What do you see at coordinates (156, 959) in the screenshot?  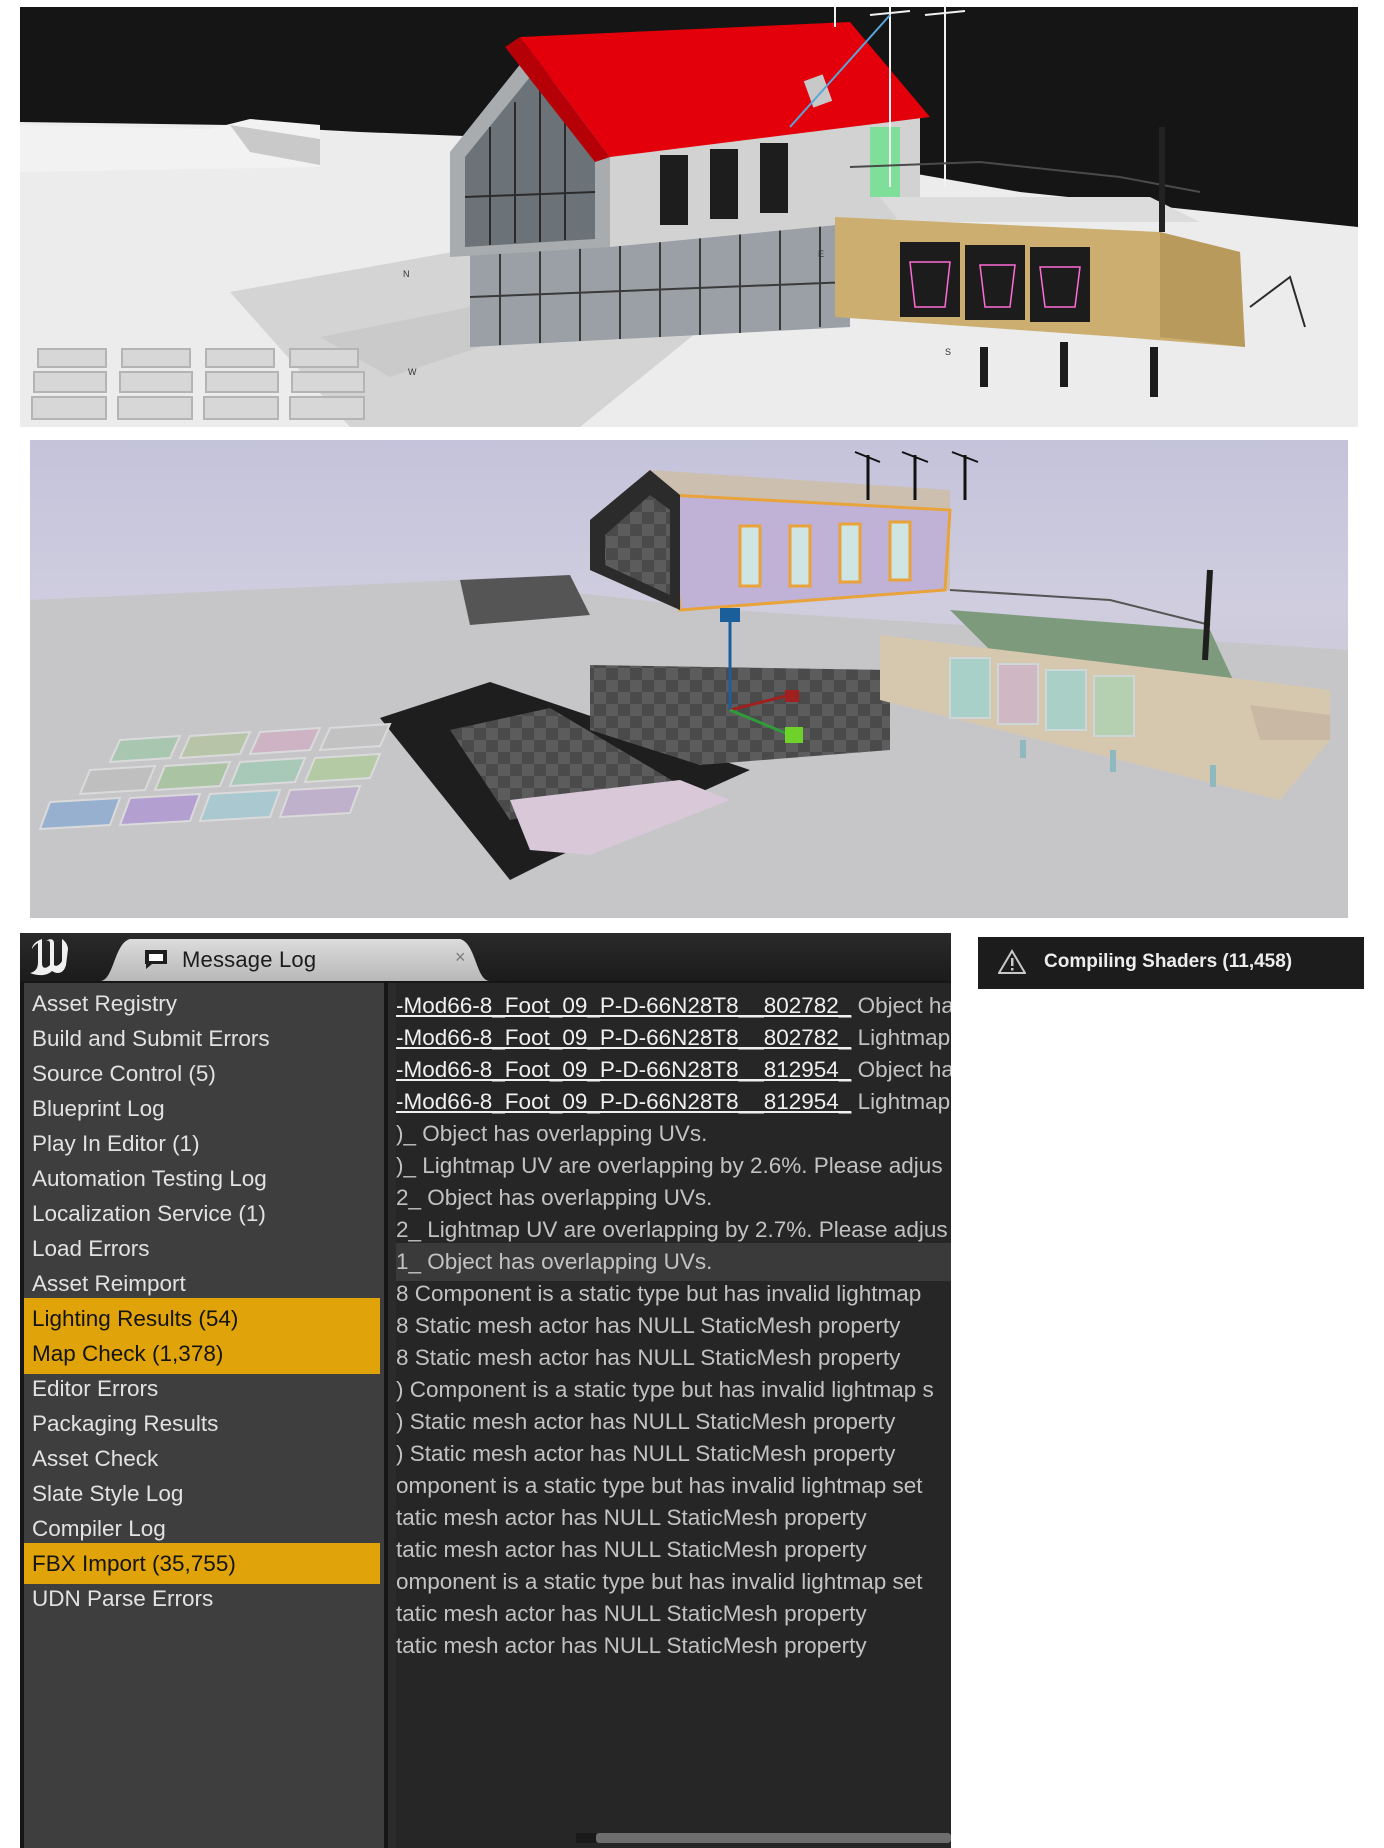 I see `message-bubble-icon` at bounding box center [156, 959].